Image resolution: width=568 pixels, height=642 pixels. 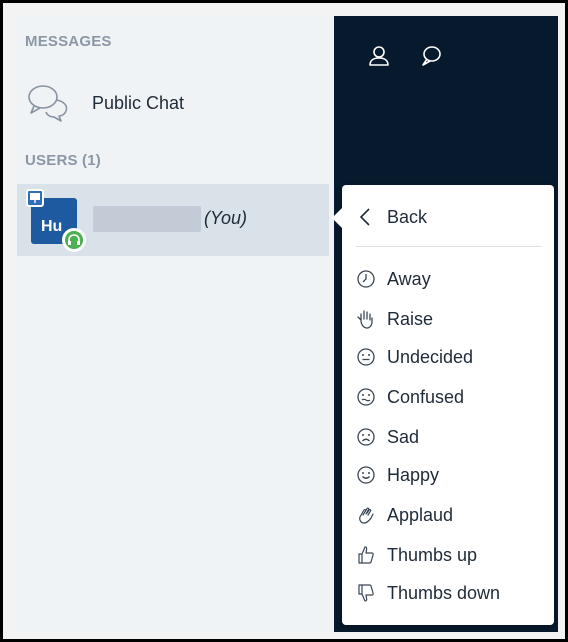 What do you see at coordinates (379, 56) in the screenshot?
I see `user-icon` at bounding box center [379, 56].